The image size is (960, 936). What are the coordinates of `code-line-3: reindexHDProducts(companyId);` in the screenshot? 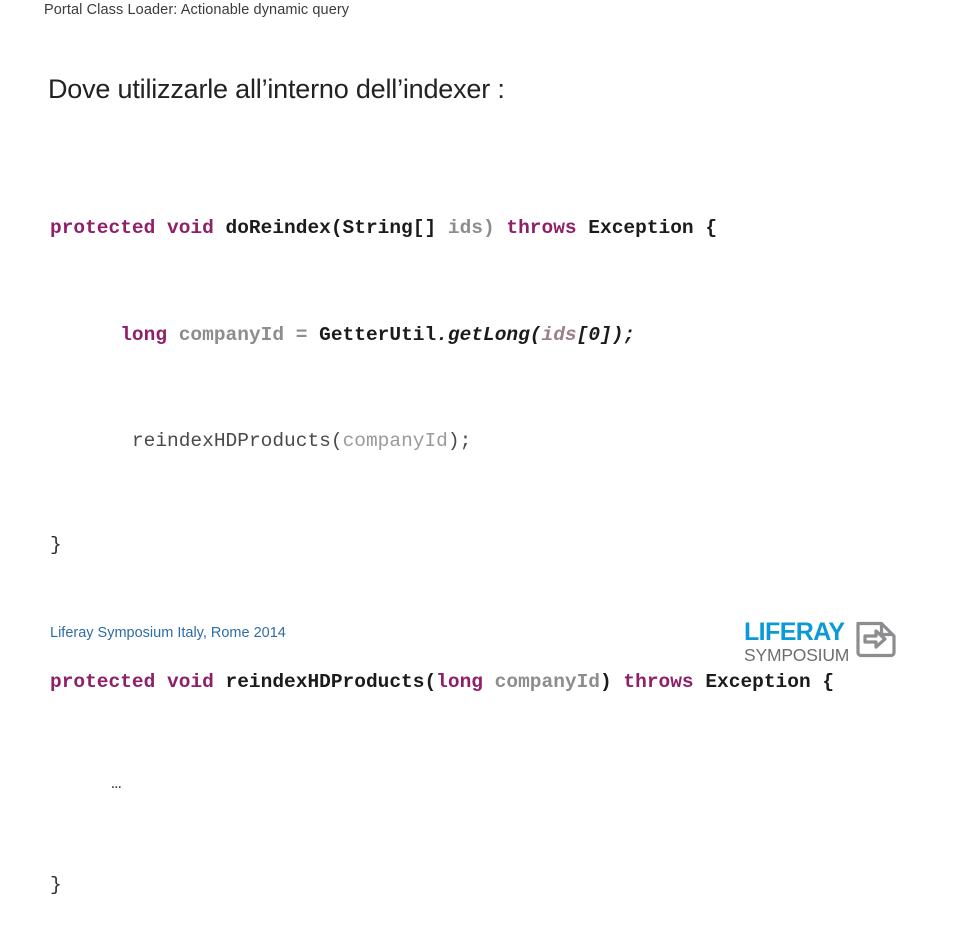 It's located at (490, 441).